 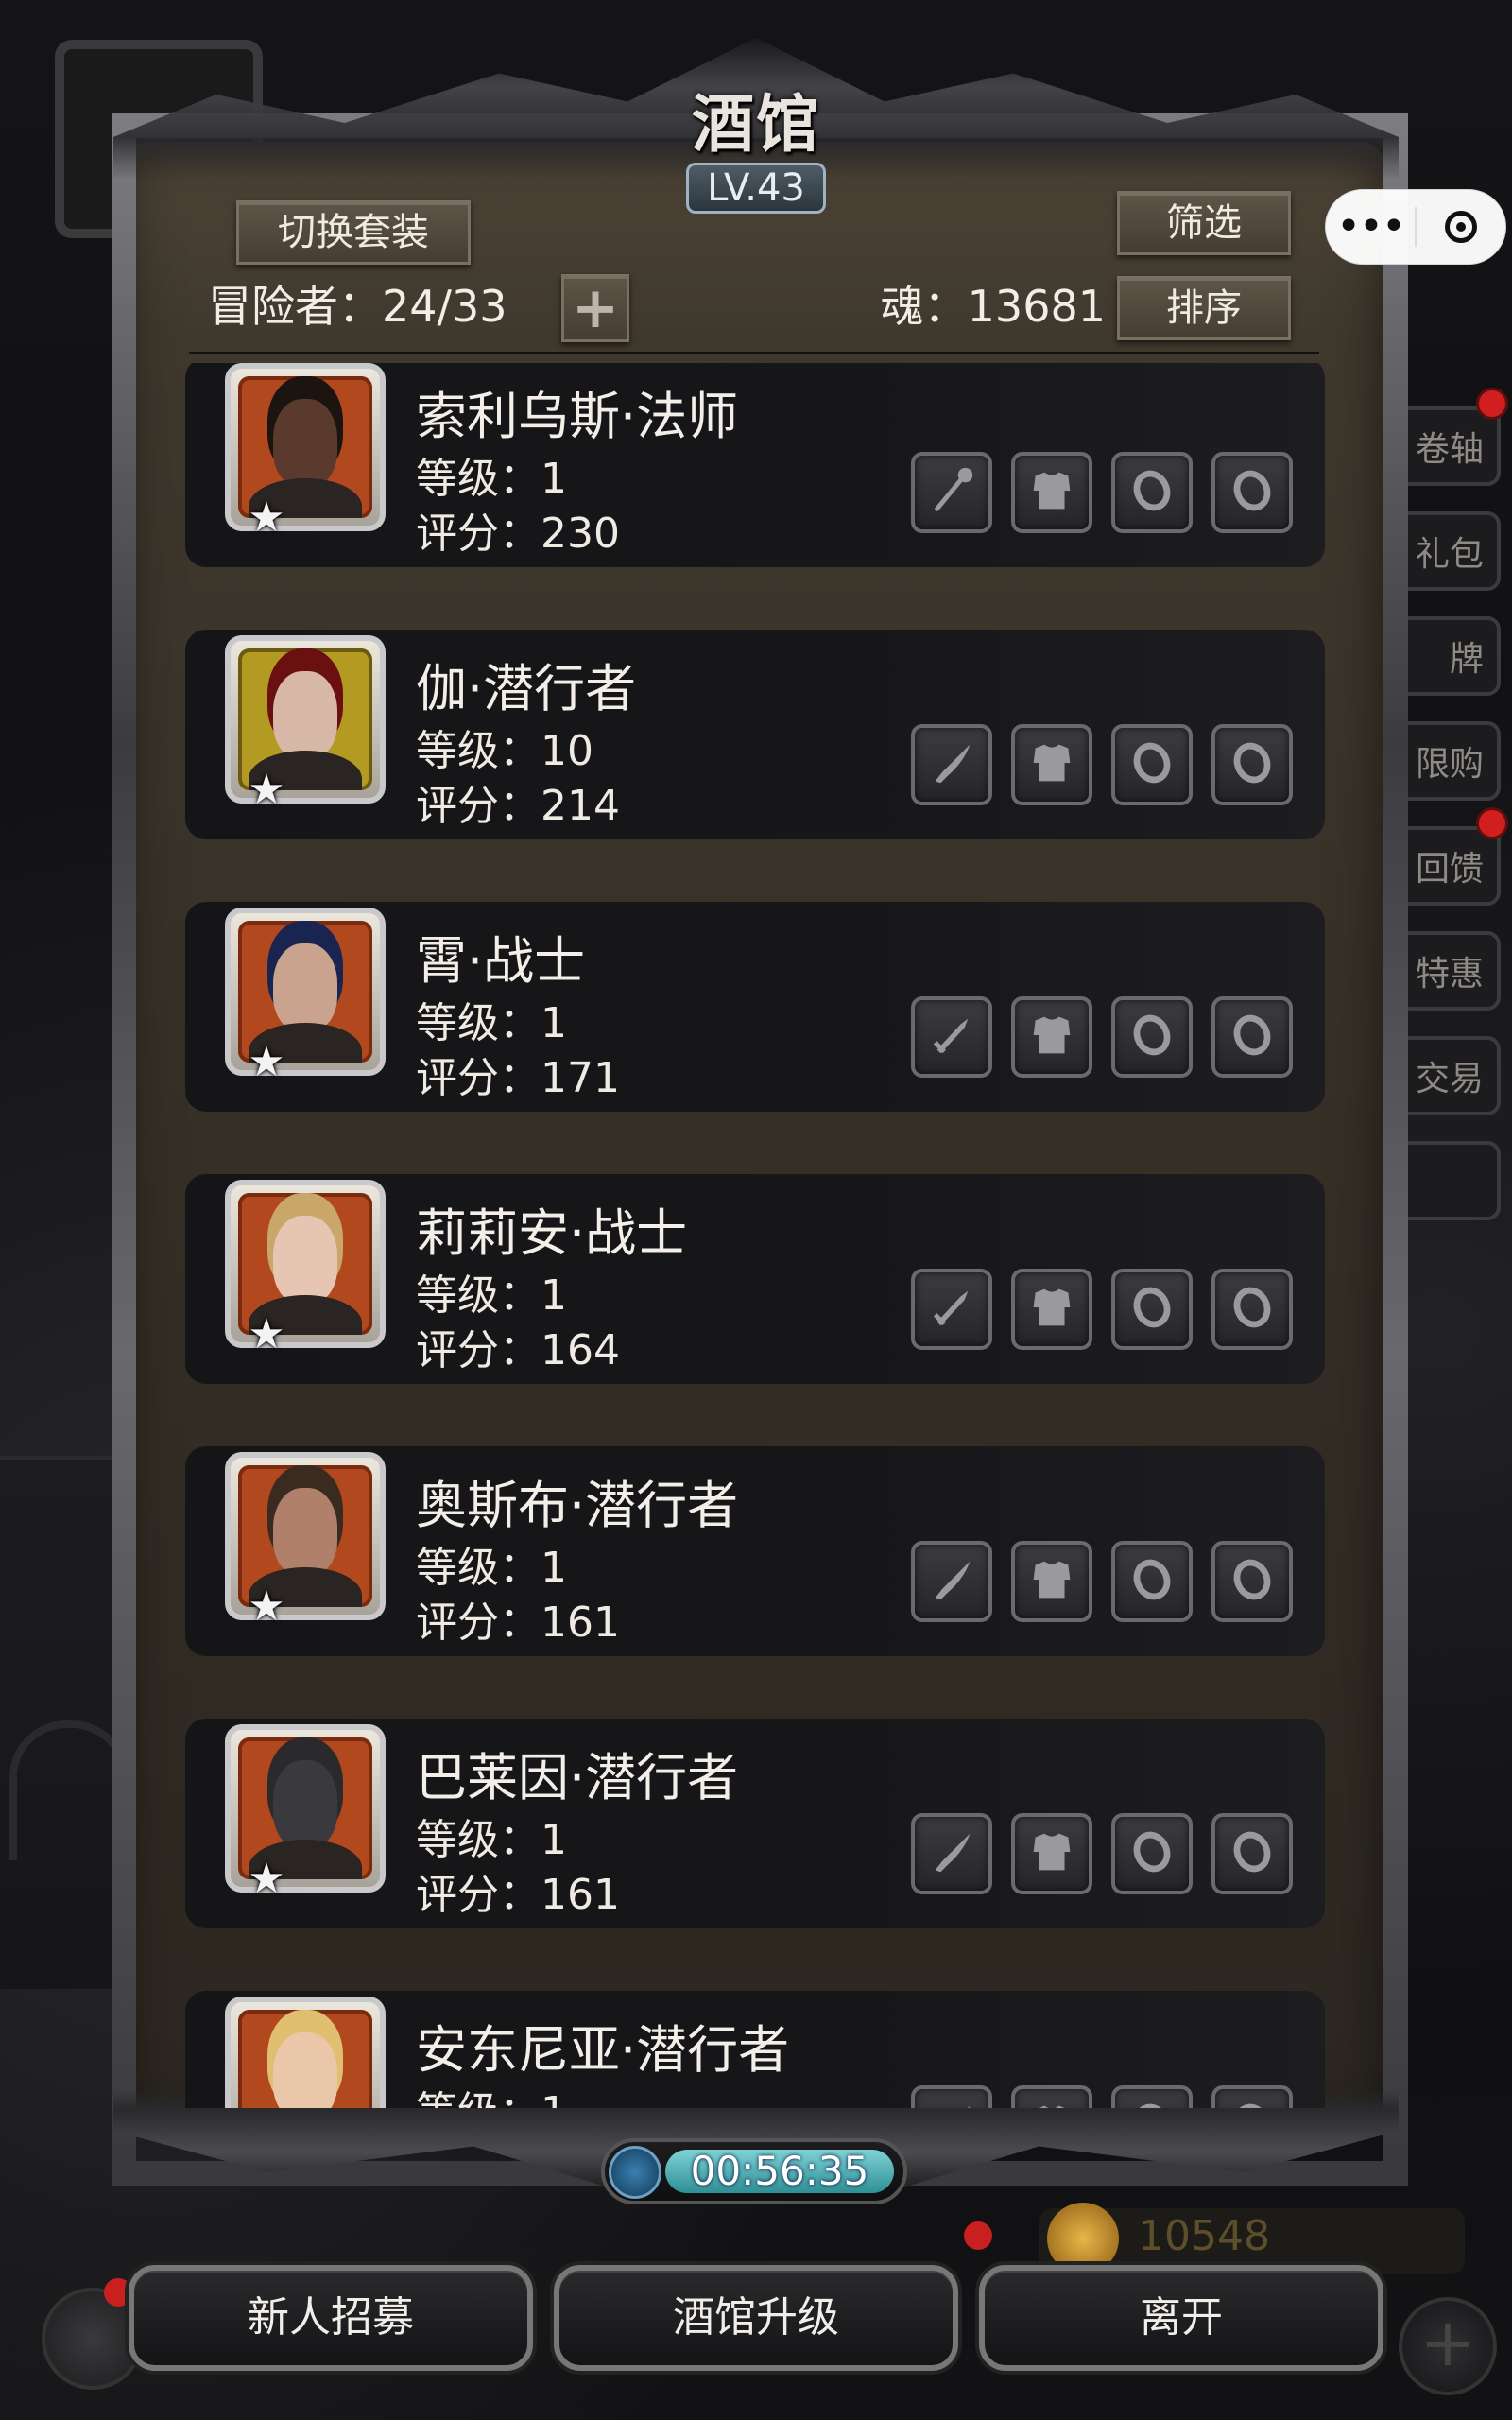 I want to click on sword-icon, so click(x=951, y=1309).